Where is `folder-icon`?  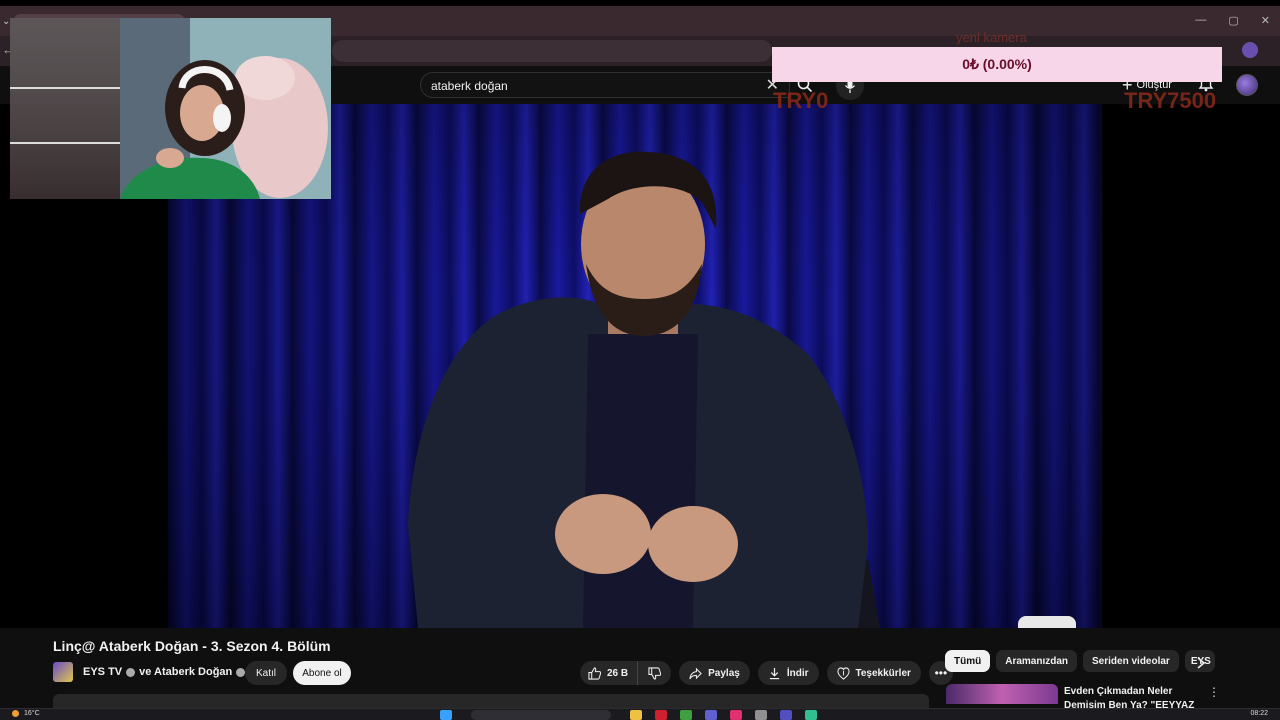
folder-icon is located at coordinates (636, 715).